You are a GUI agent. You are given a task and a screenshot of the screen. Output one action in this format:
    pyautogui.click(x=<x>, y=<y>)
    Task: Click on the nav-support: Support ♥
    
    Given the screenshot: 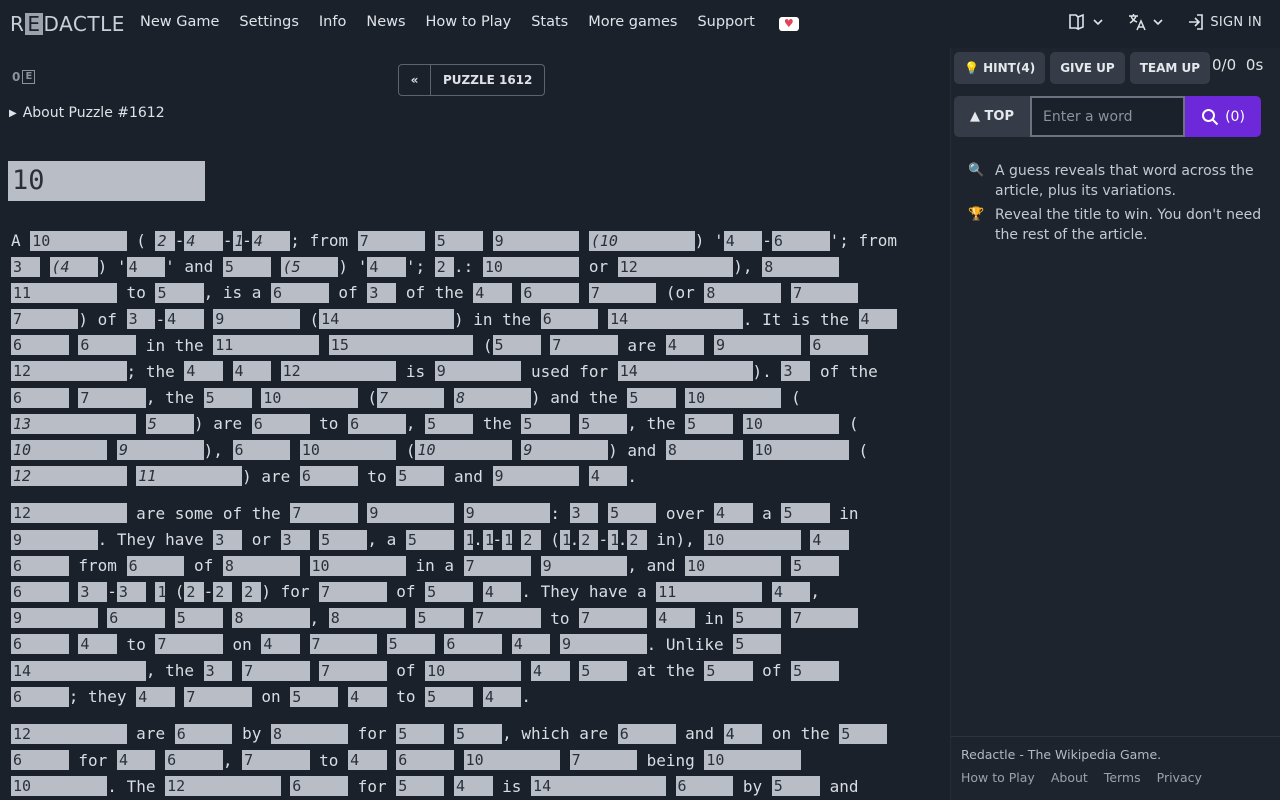 What is the action you would take?
    pyautogui.click(x=757, y=22)
    